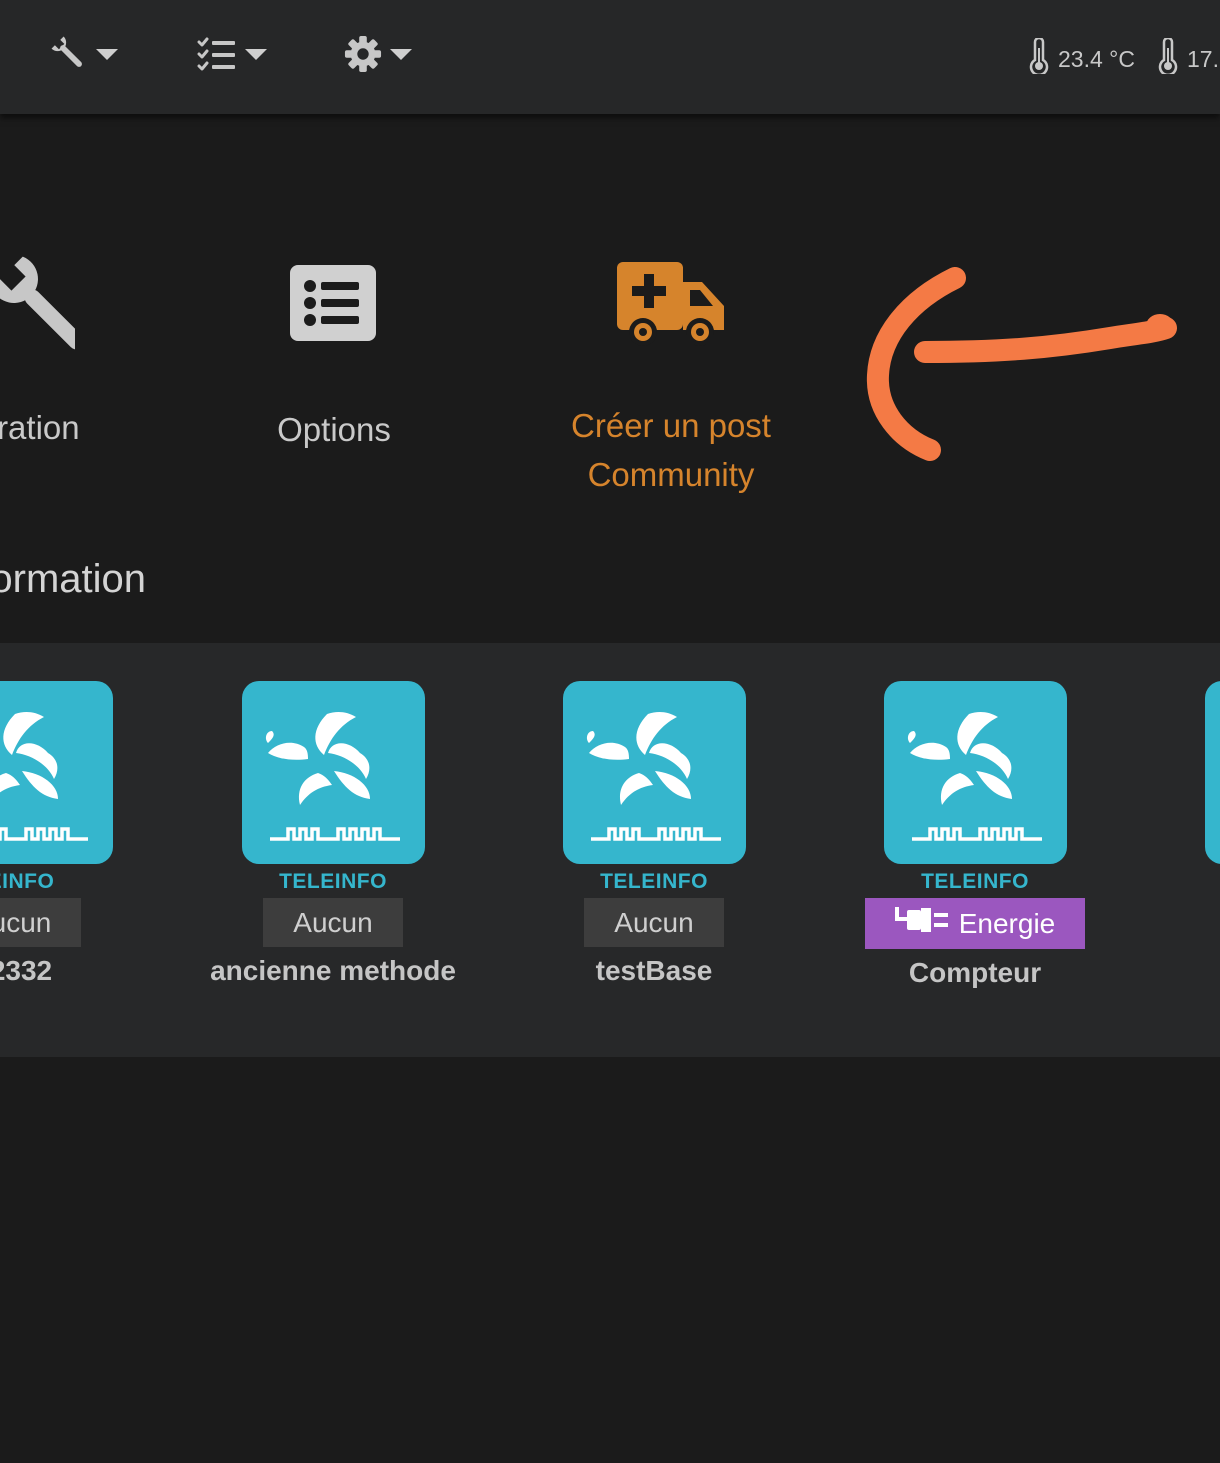 The image size is (1220, 1463). I want to click on object-badge: Energie, so click(975, 923).